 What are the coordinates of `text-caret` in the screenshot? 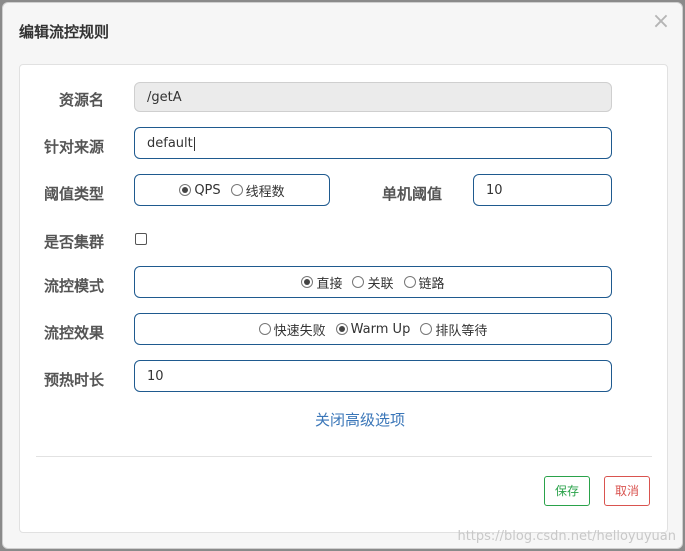 It's located at (194, 143).